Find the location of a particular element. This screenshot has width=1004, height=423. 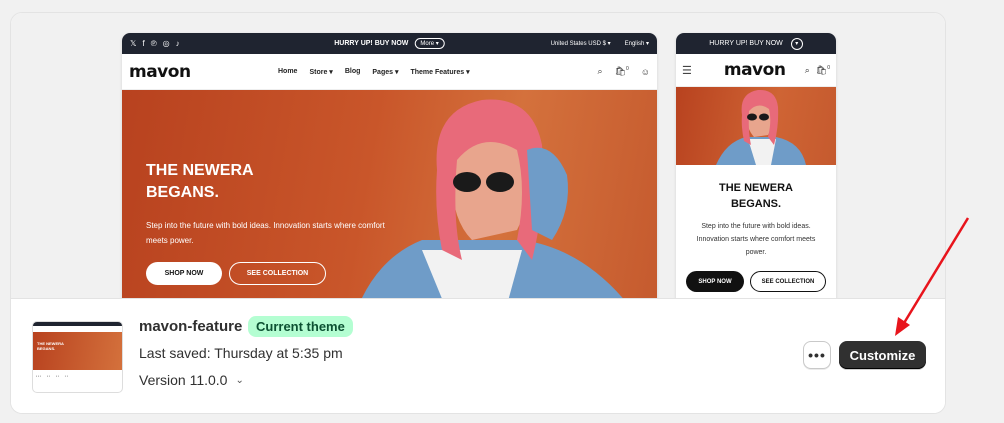

nav-blog: Blog is located at coordinates (352, 71).